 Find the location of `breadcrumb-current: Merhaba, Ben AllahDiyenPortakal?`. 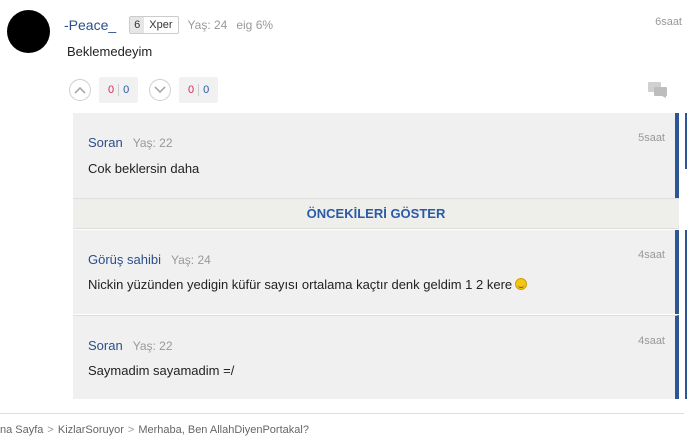

breadcrumb-current: Merhaba, Ben AllahDiyenPortakal? is located at coordinates (223, 430).